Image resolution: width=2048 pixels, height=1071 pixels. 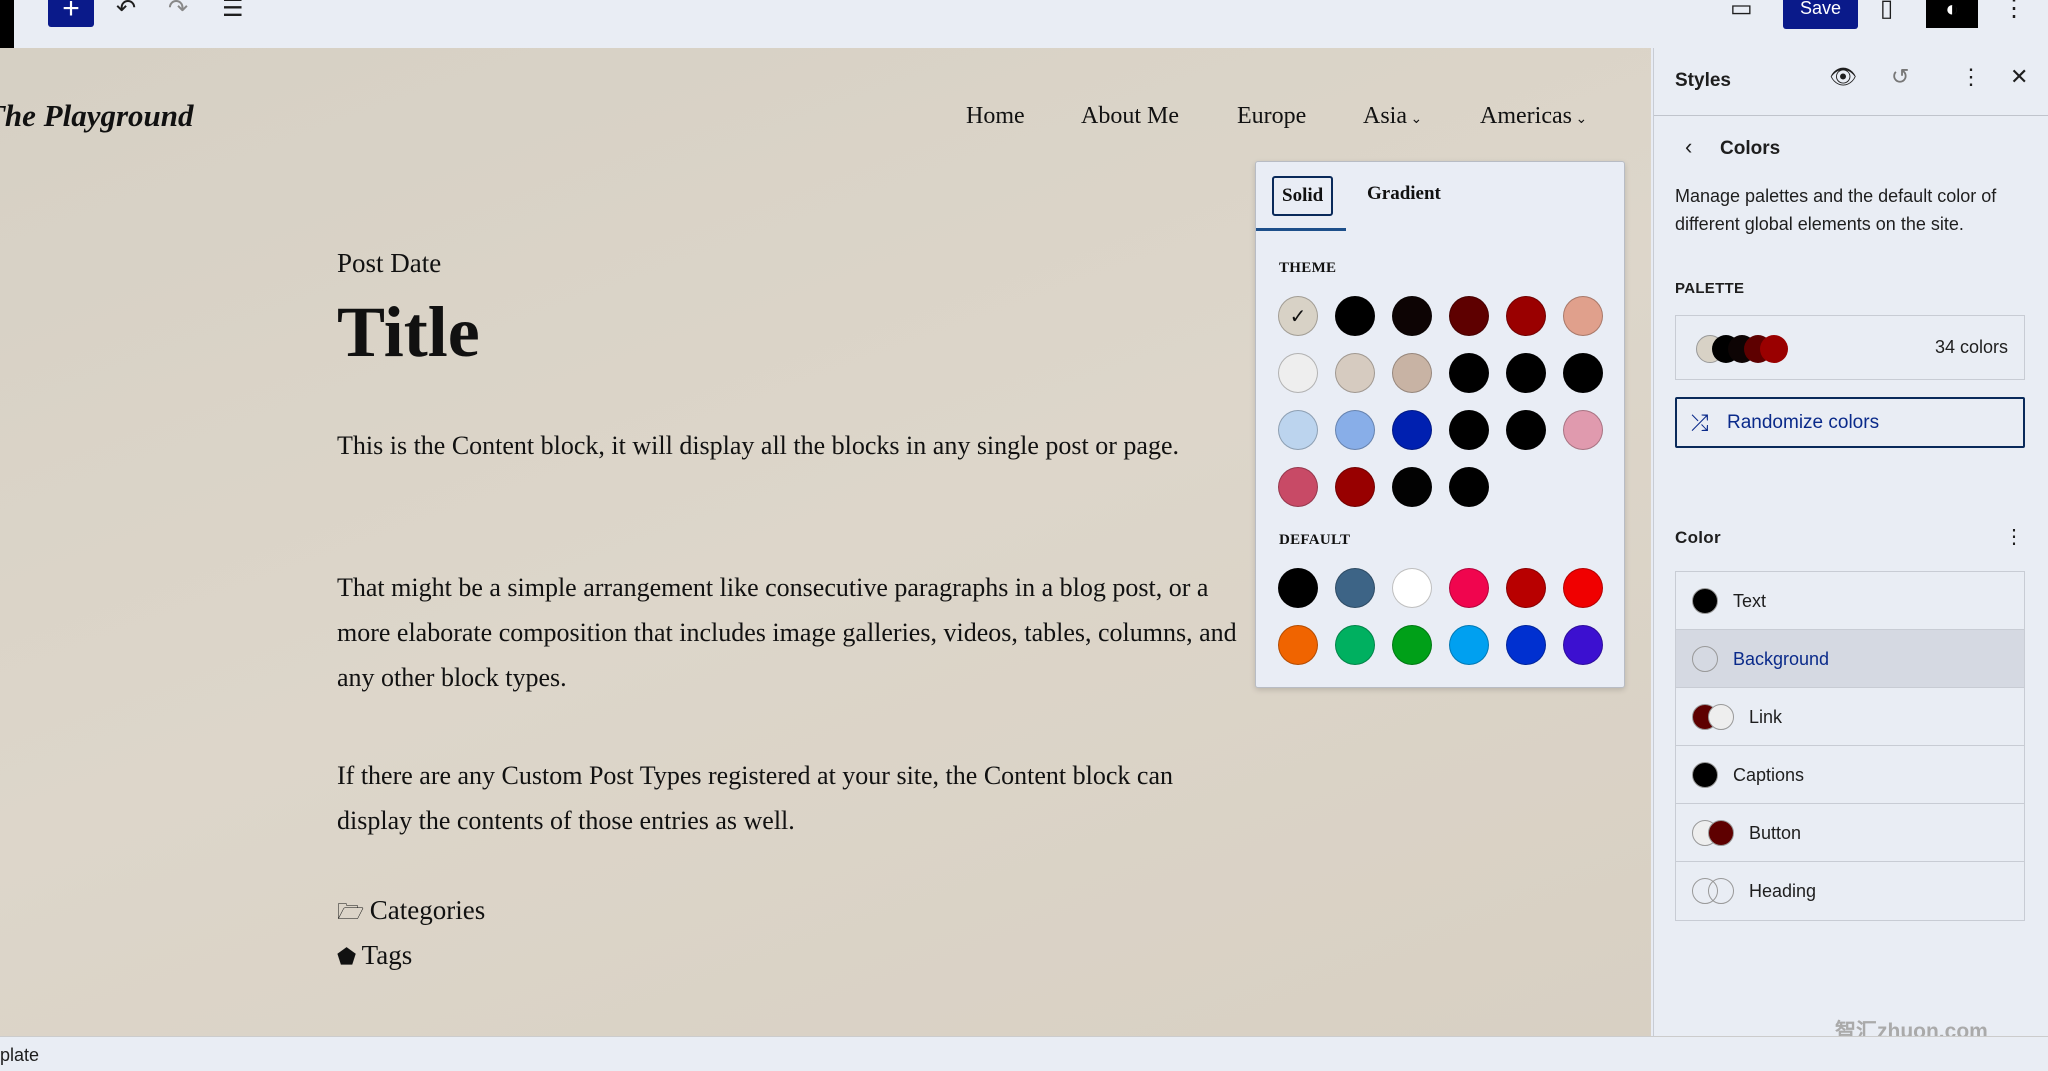 What do you see at coordinates (1775, 833) in the screenshot?
I see `color-element-label: Button` at bounding box center [1775, 833].